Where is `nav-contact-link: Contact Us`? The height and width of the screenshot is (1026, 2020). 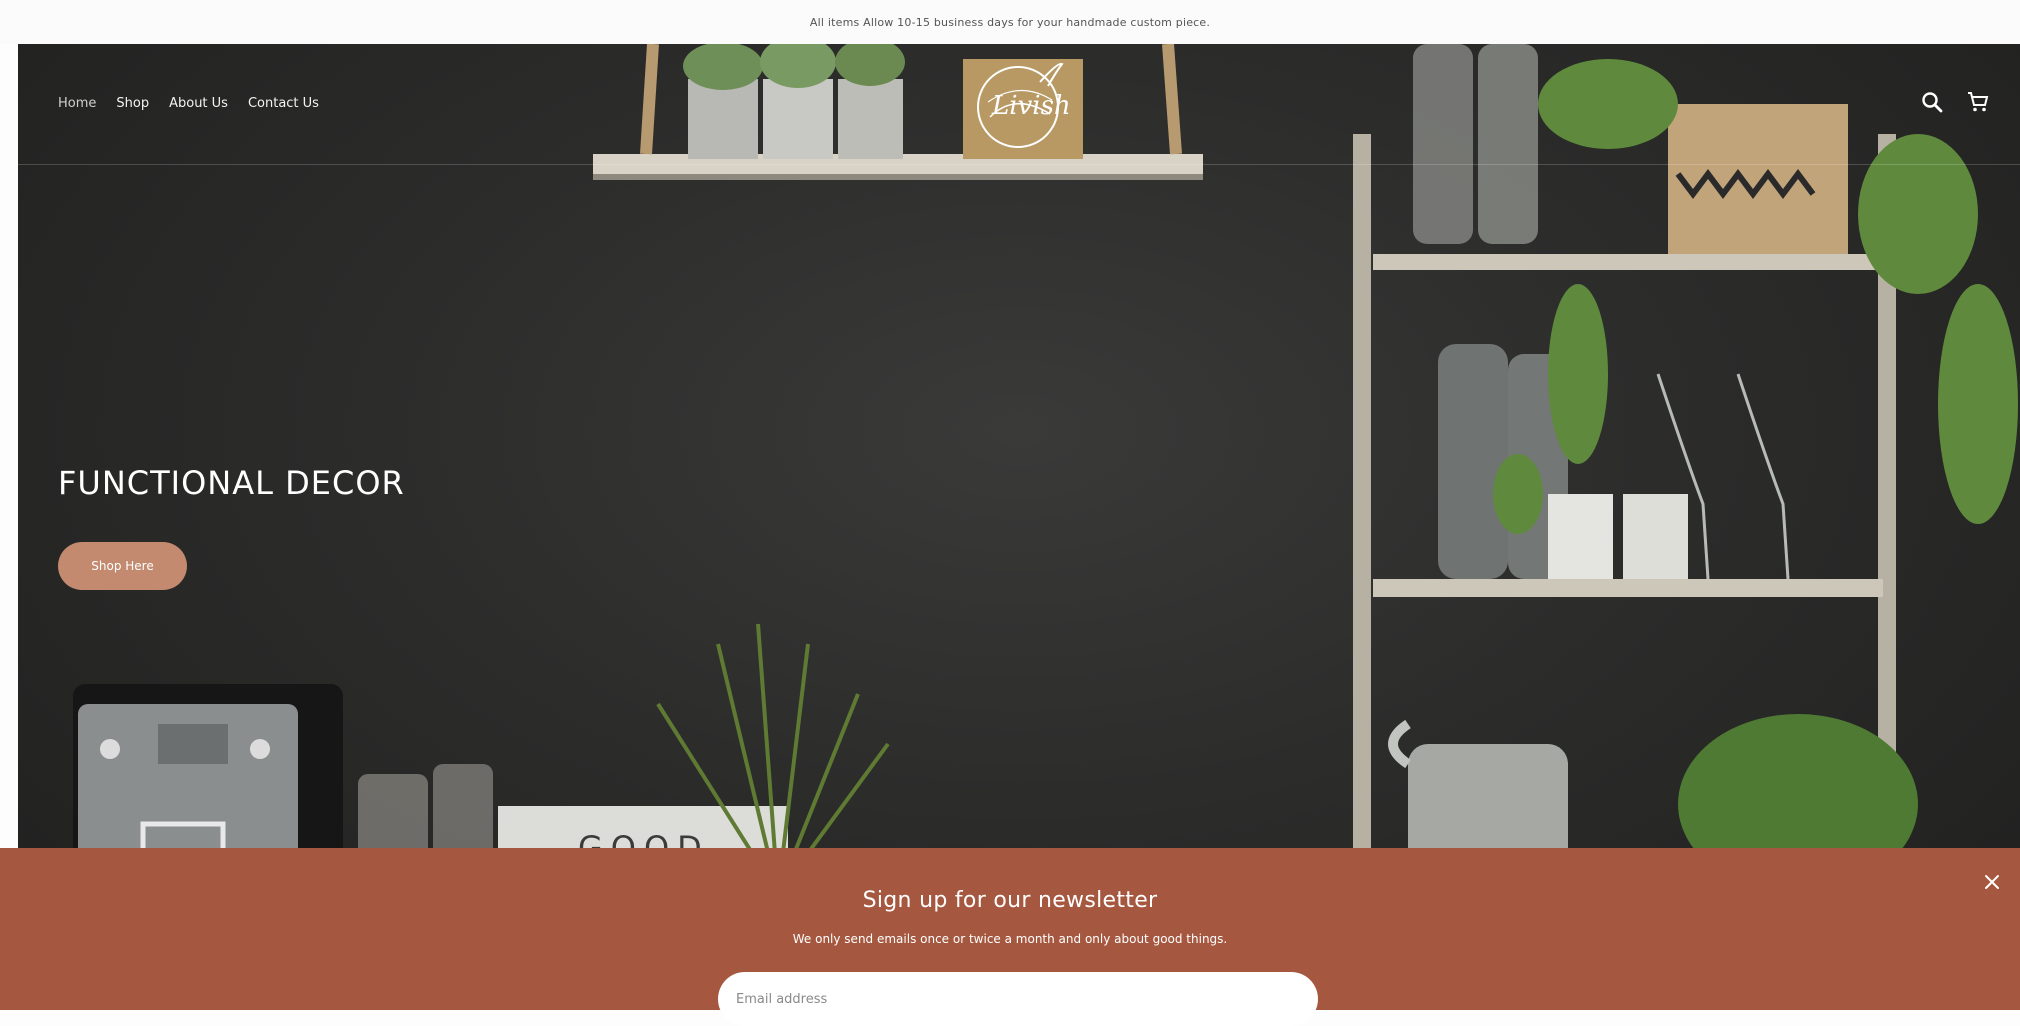
nav-contact-link: Contact Us is located at coordinates (283, 103).